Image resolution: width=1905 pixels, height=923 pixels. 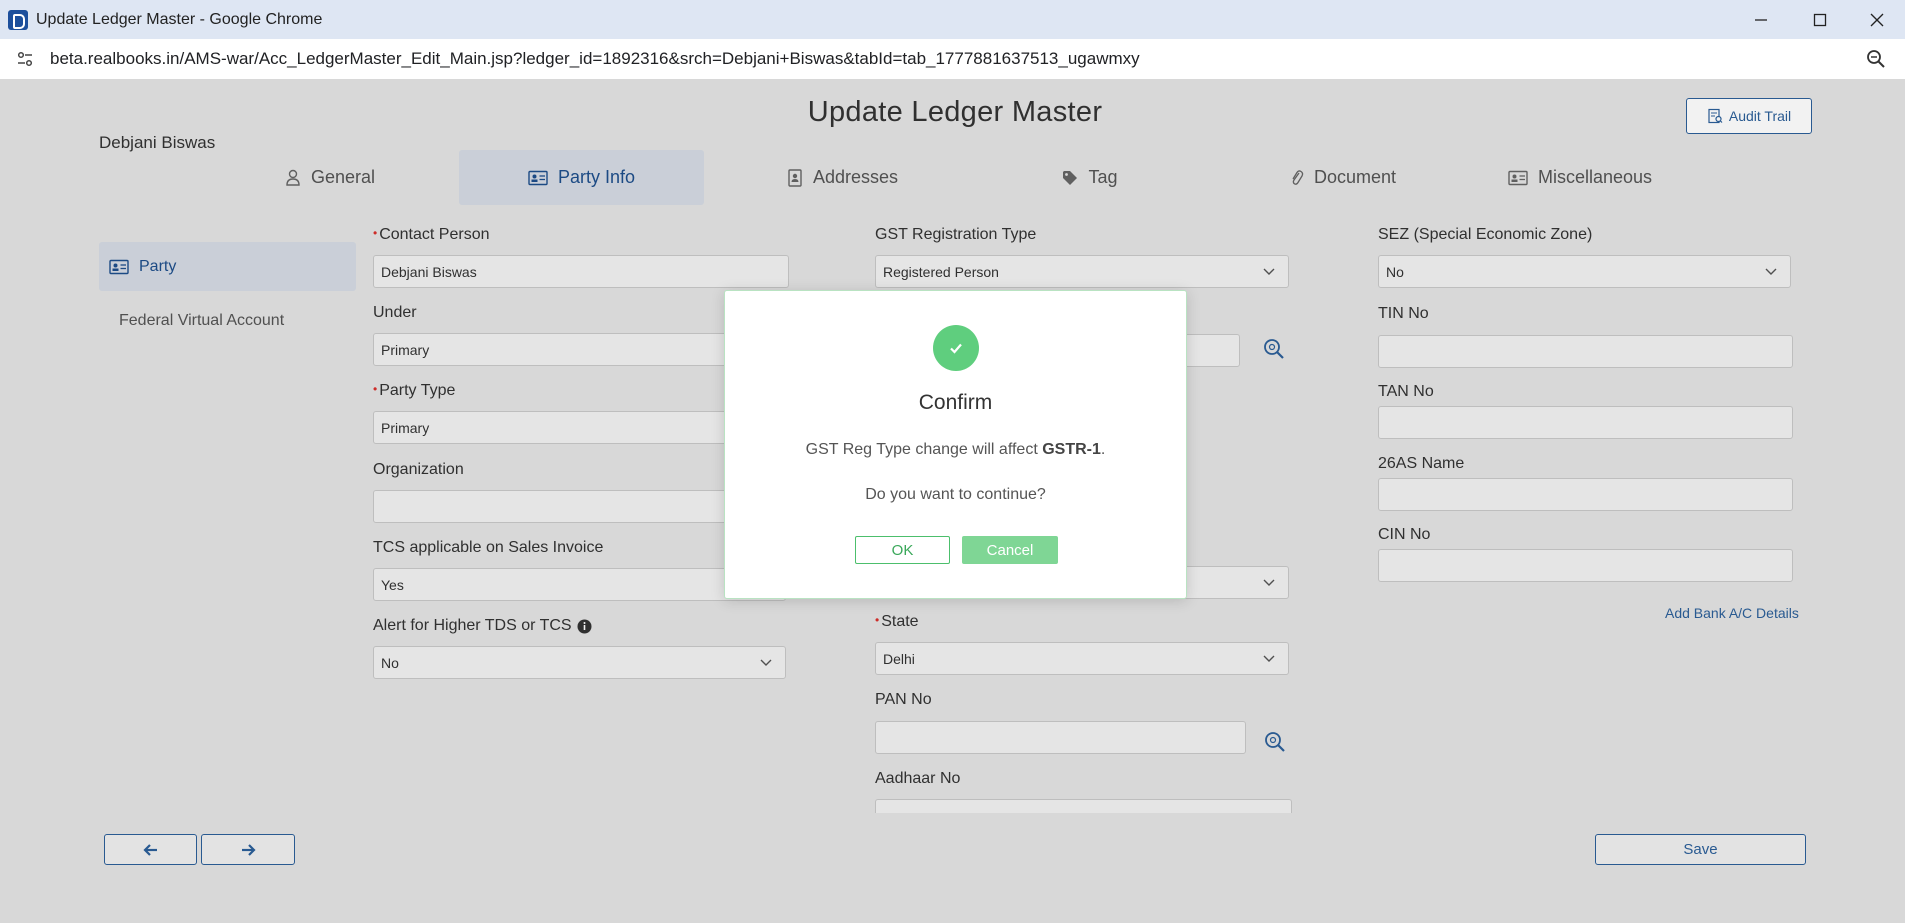 I want to click on dialog-message: GST Reg Type change will affect GSTR-1., so click(x=955, y=449).